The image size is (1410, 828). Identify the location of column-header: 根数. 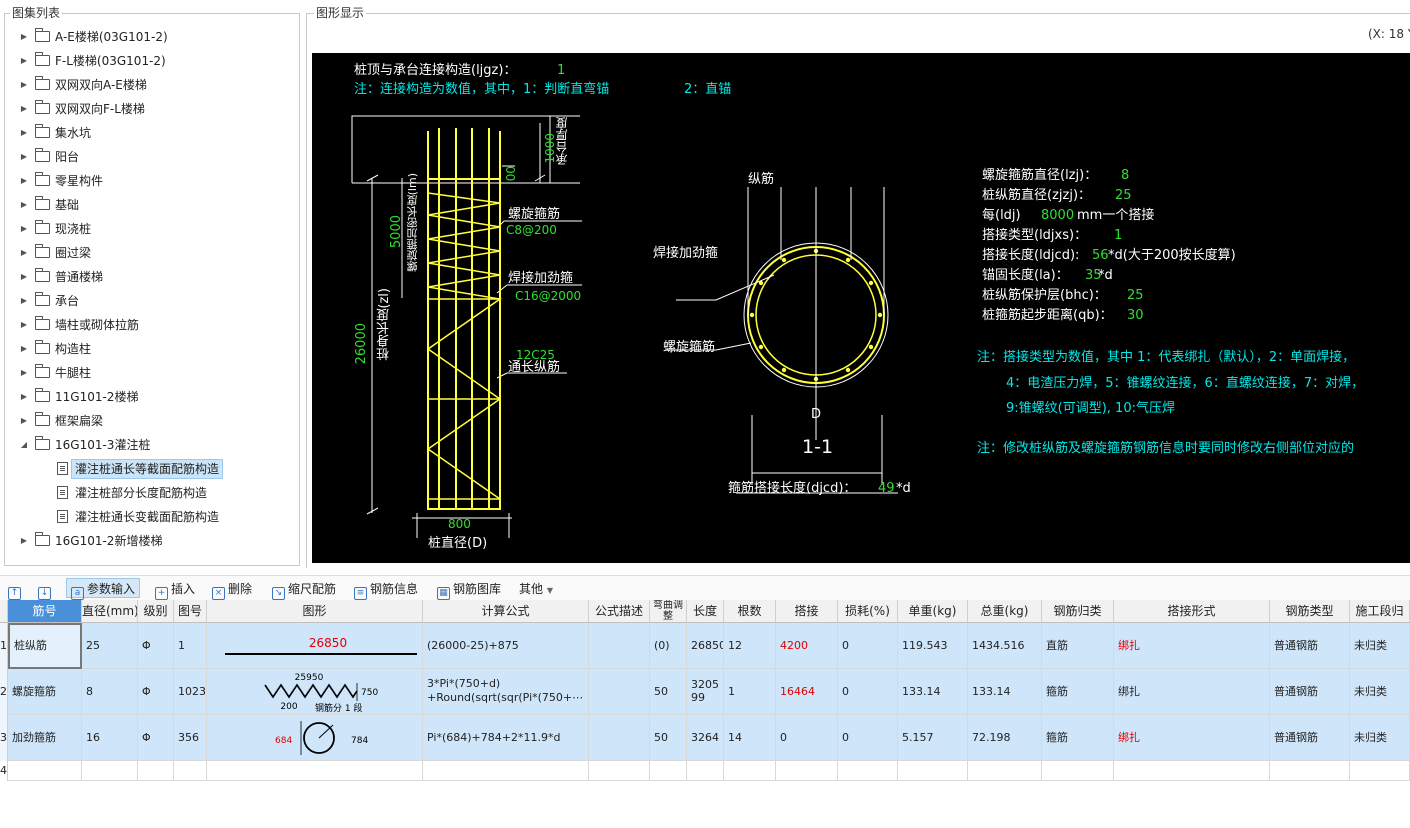
(750, 611).